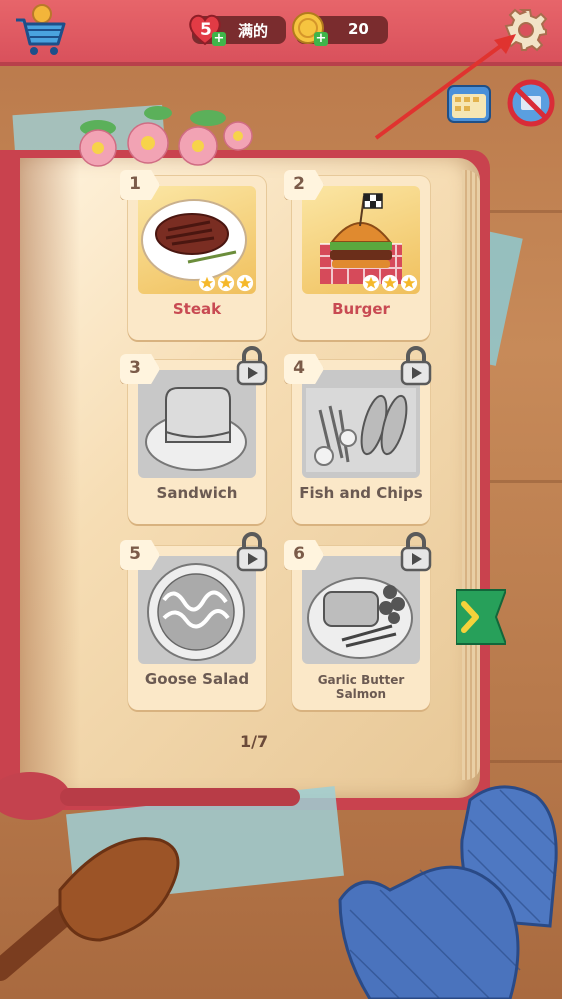 Image resolution: width=562 pixels, height=999 pixels. What do you see at coordinates (299, 184) in the screenshot?
I see `recipe-number: 2` at bounding box center [299, 184].